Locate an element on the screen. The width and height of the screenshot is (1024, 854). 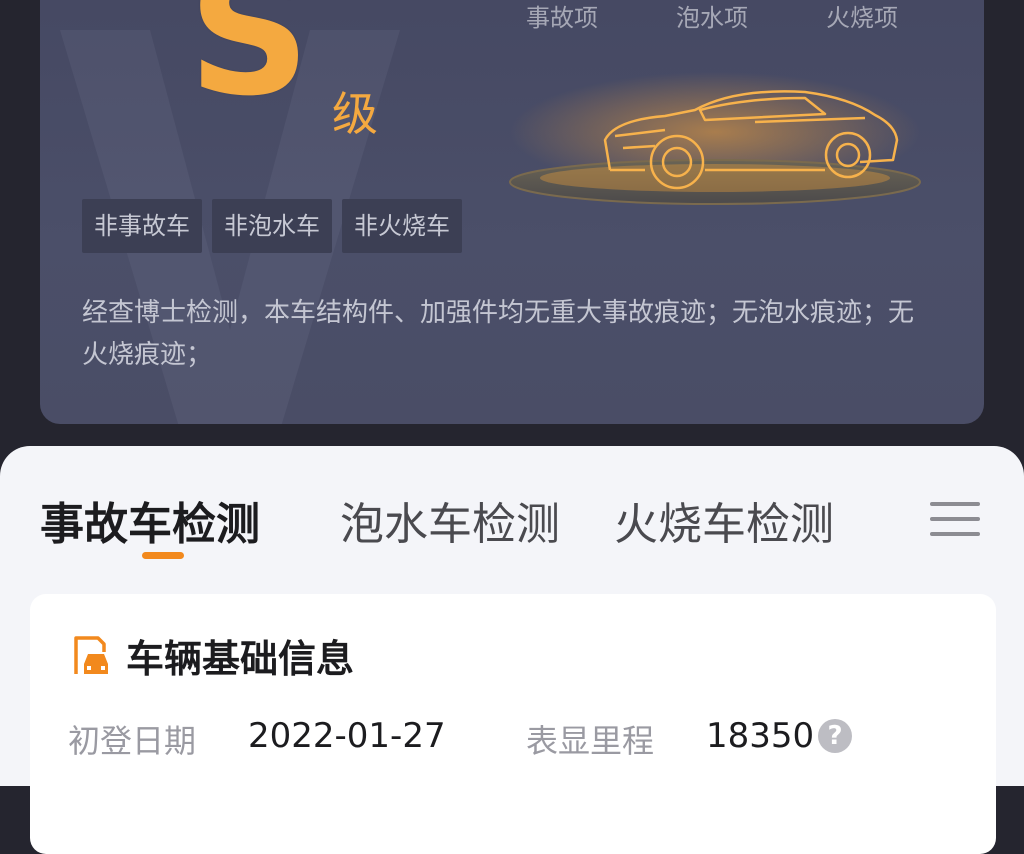
tag-non-accident: 非事故车 is located at coordinates (142, 226).